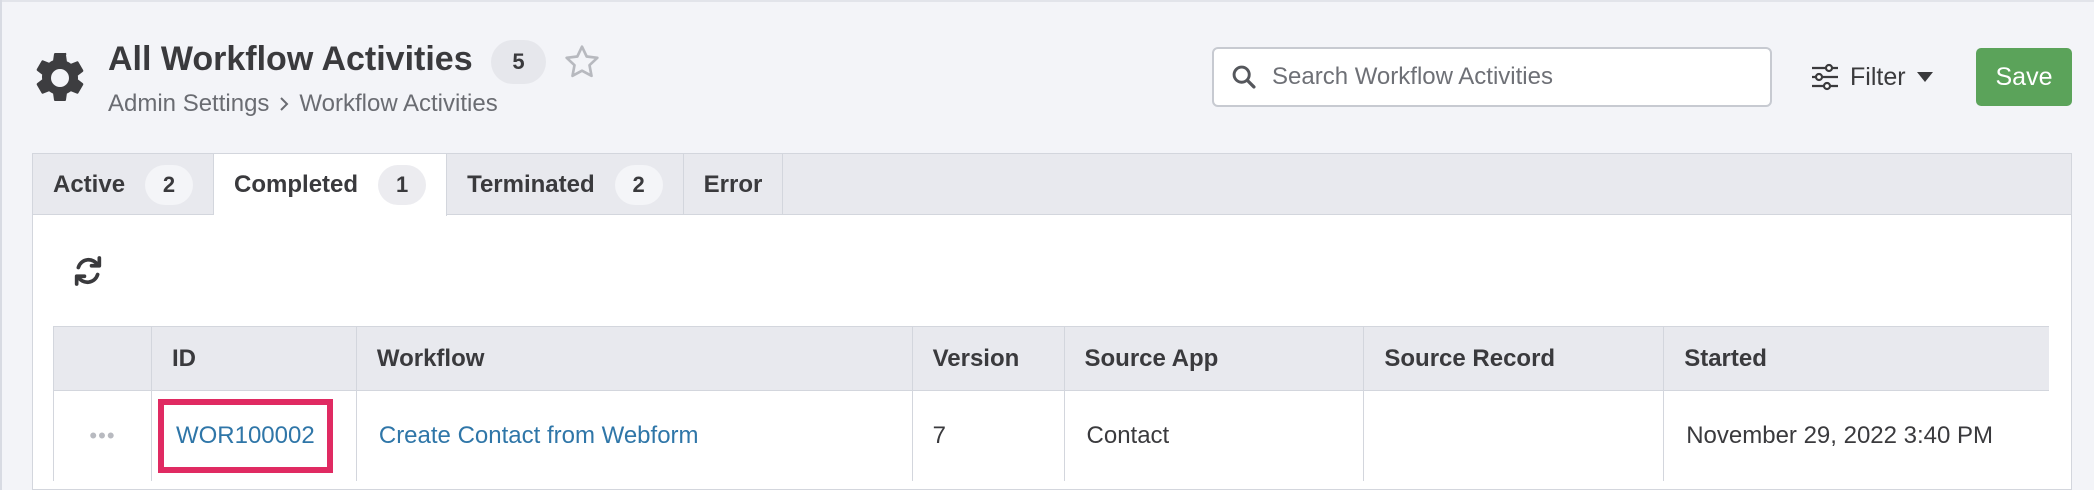 The image size is (2094, 490). I want to click on filter-button: Filter, so click(1872, 77).